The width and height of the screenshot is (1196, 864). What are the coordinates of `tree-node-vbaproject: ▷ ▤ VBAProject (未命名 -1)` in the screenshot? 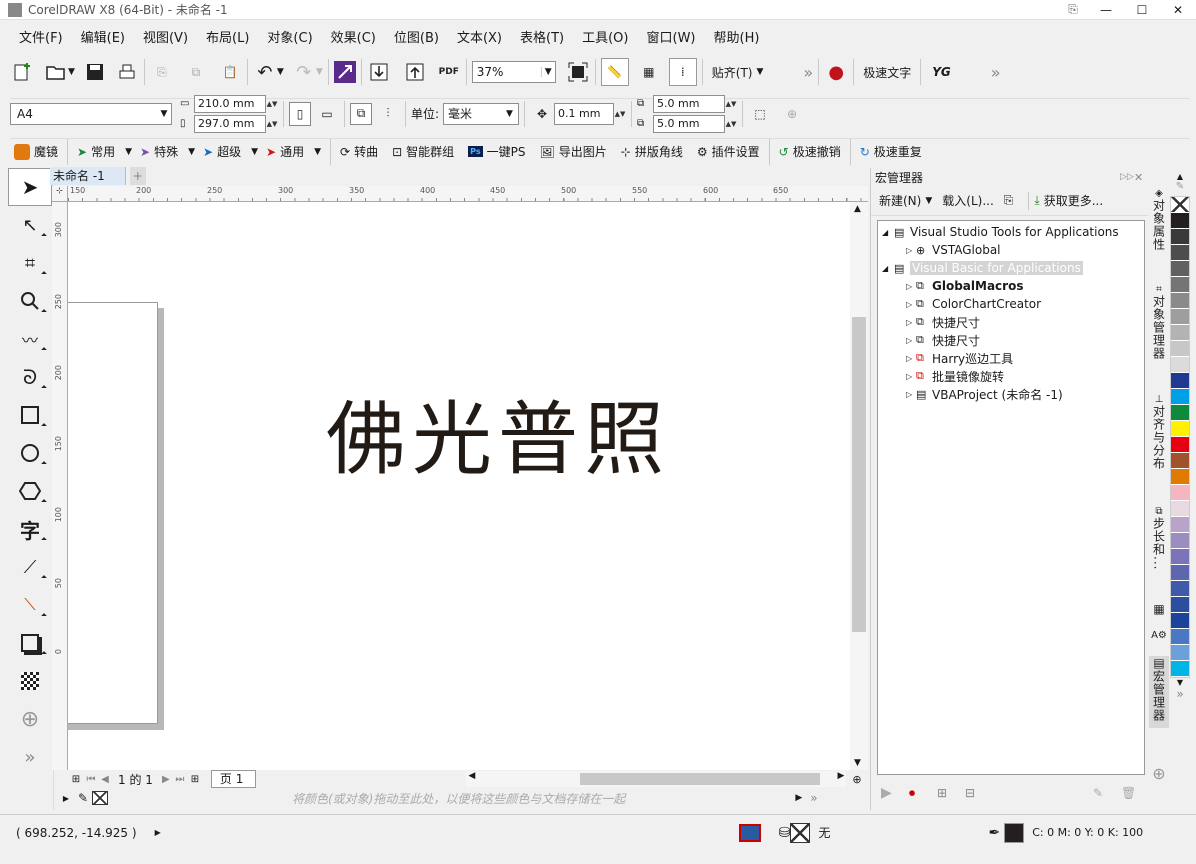 It's located at (1011, 394).